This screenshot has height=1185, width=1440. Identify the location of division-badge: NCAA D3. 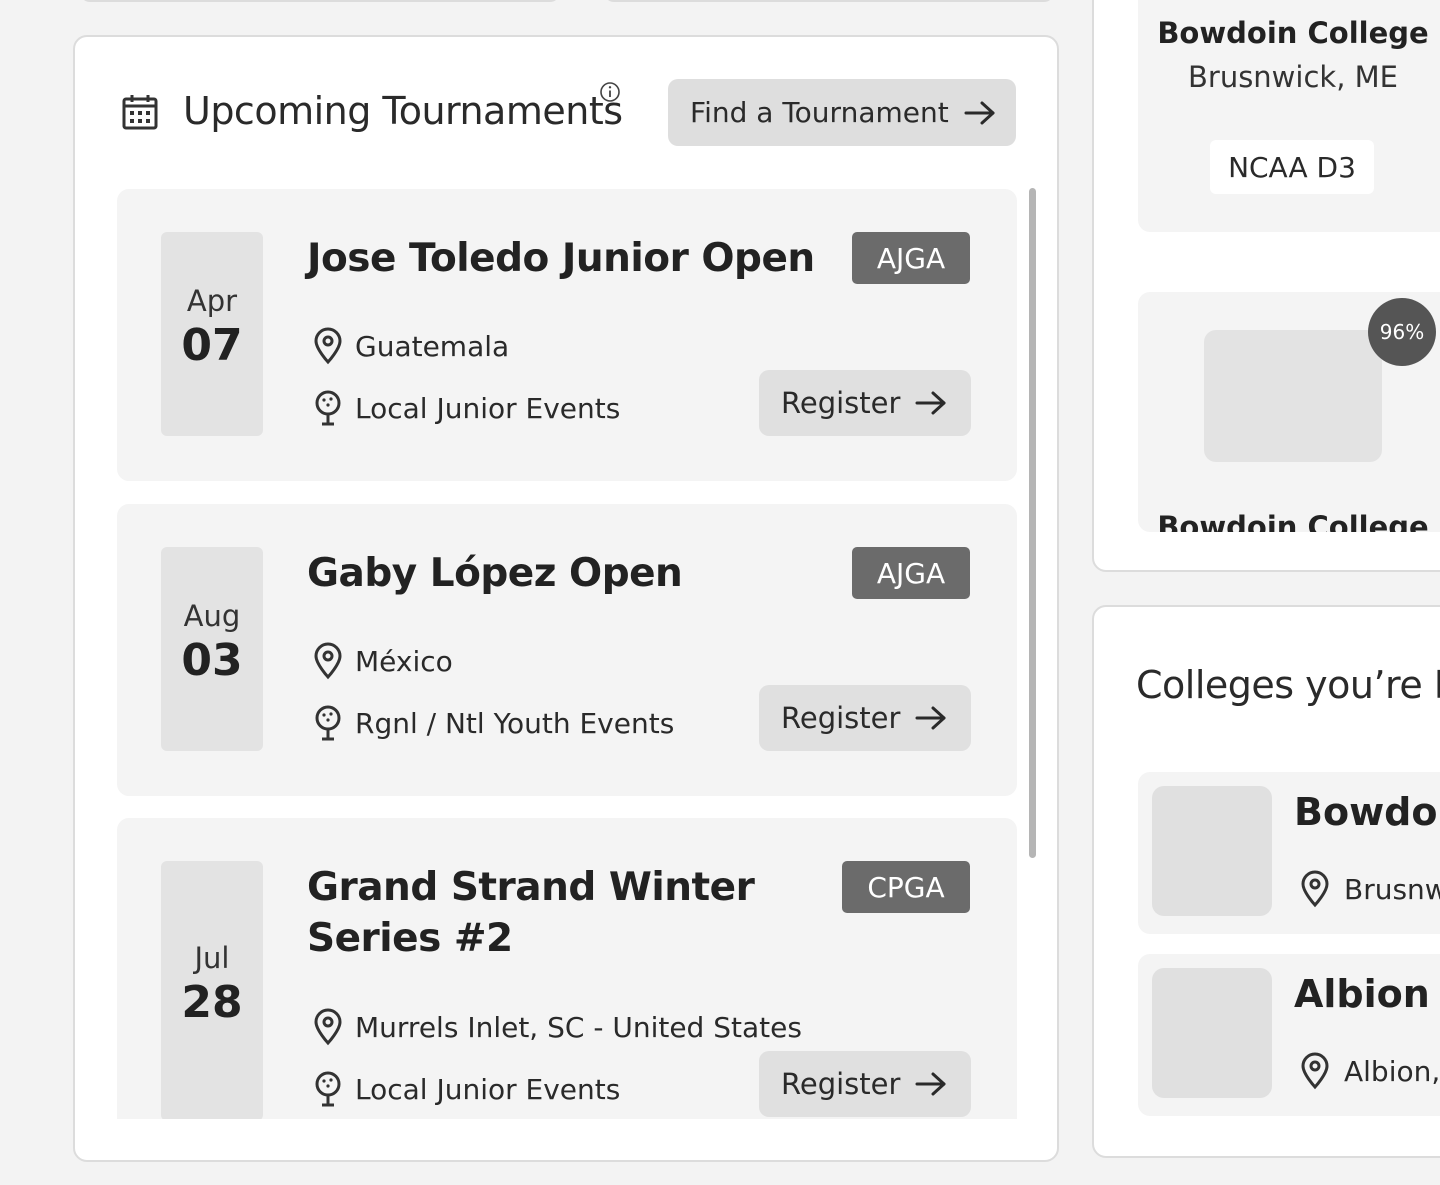
(1292, 167).